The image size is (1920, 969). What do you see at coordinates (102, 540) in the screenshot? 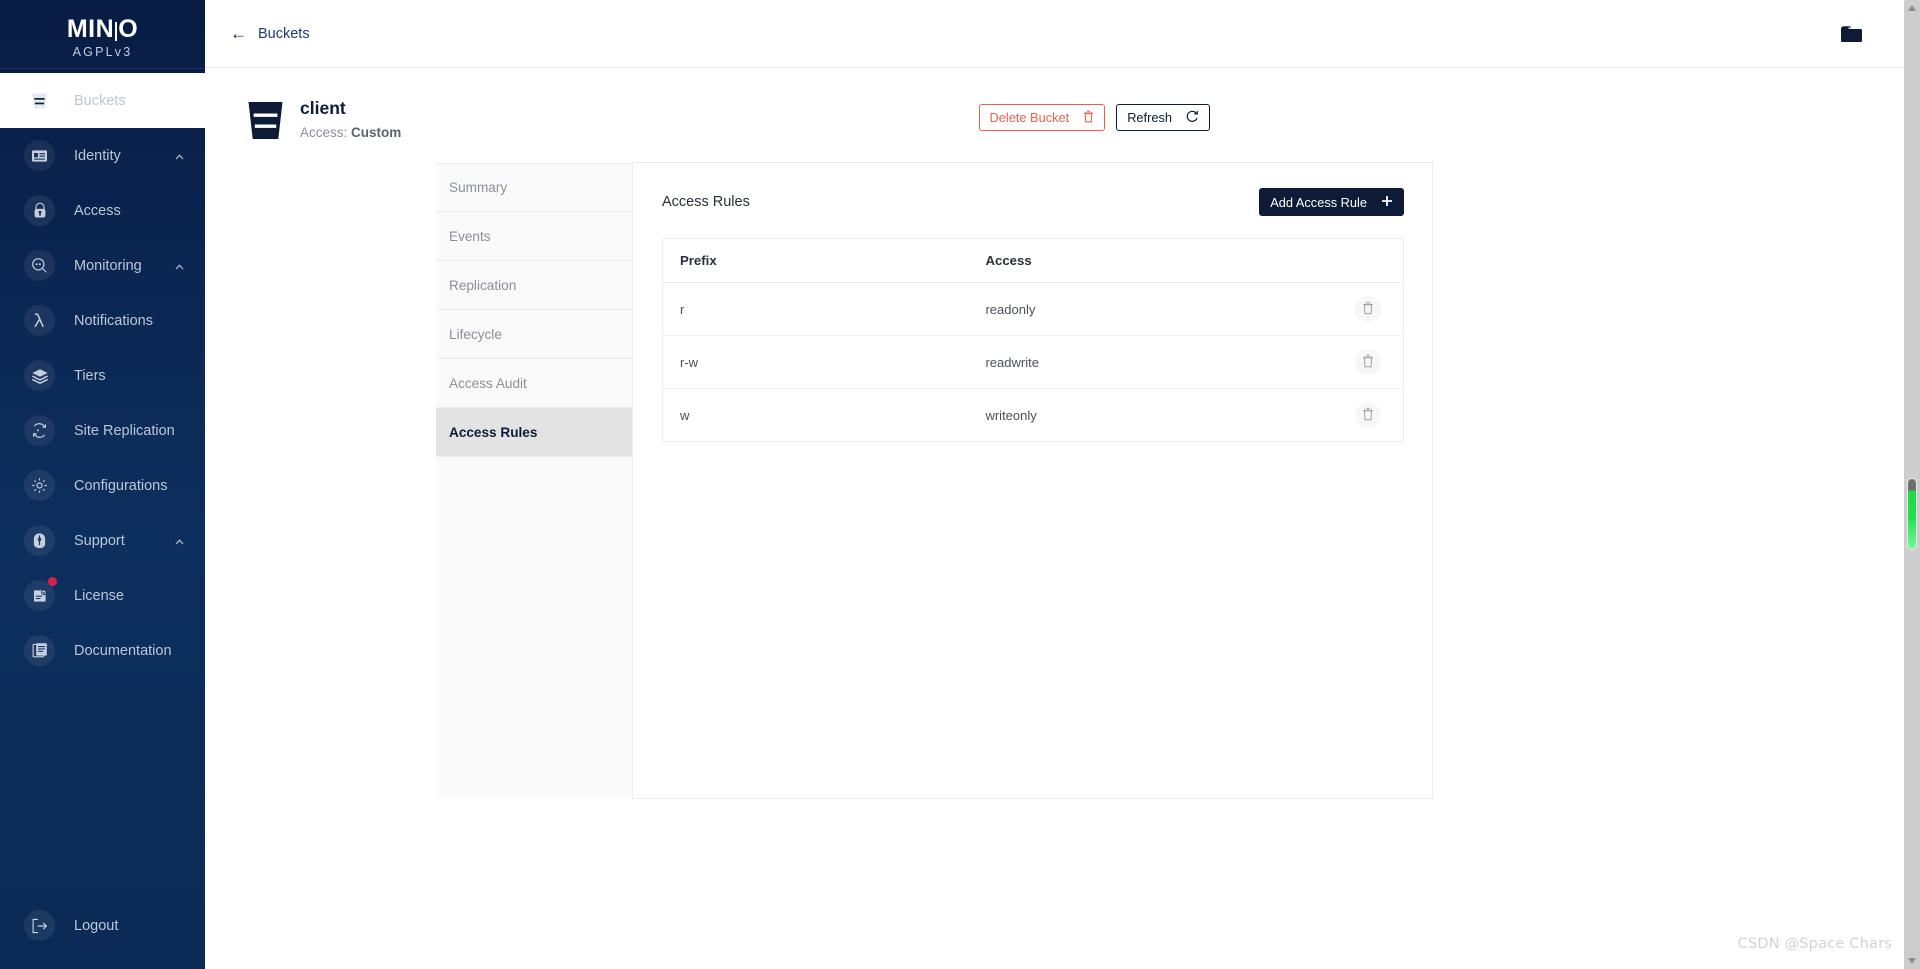
I see `sidebar-item-support: Support` at bounding box center [102, 540].